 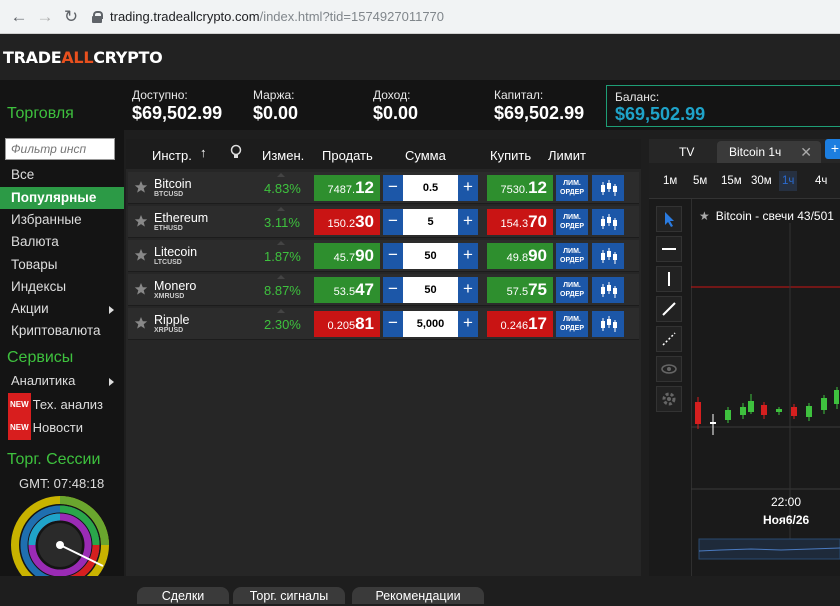 What do you see at coordinates (520, 290) in the screenshot?
I see `buy-price-button: 57.575` at bounding box center [520, 290].